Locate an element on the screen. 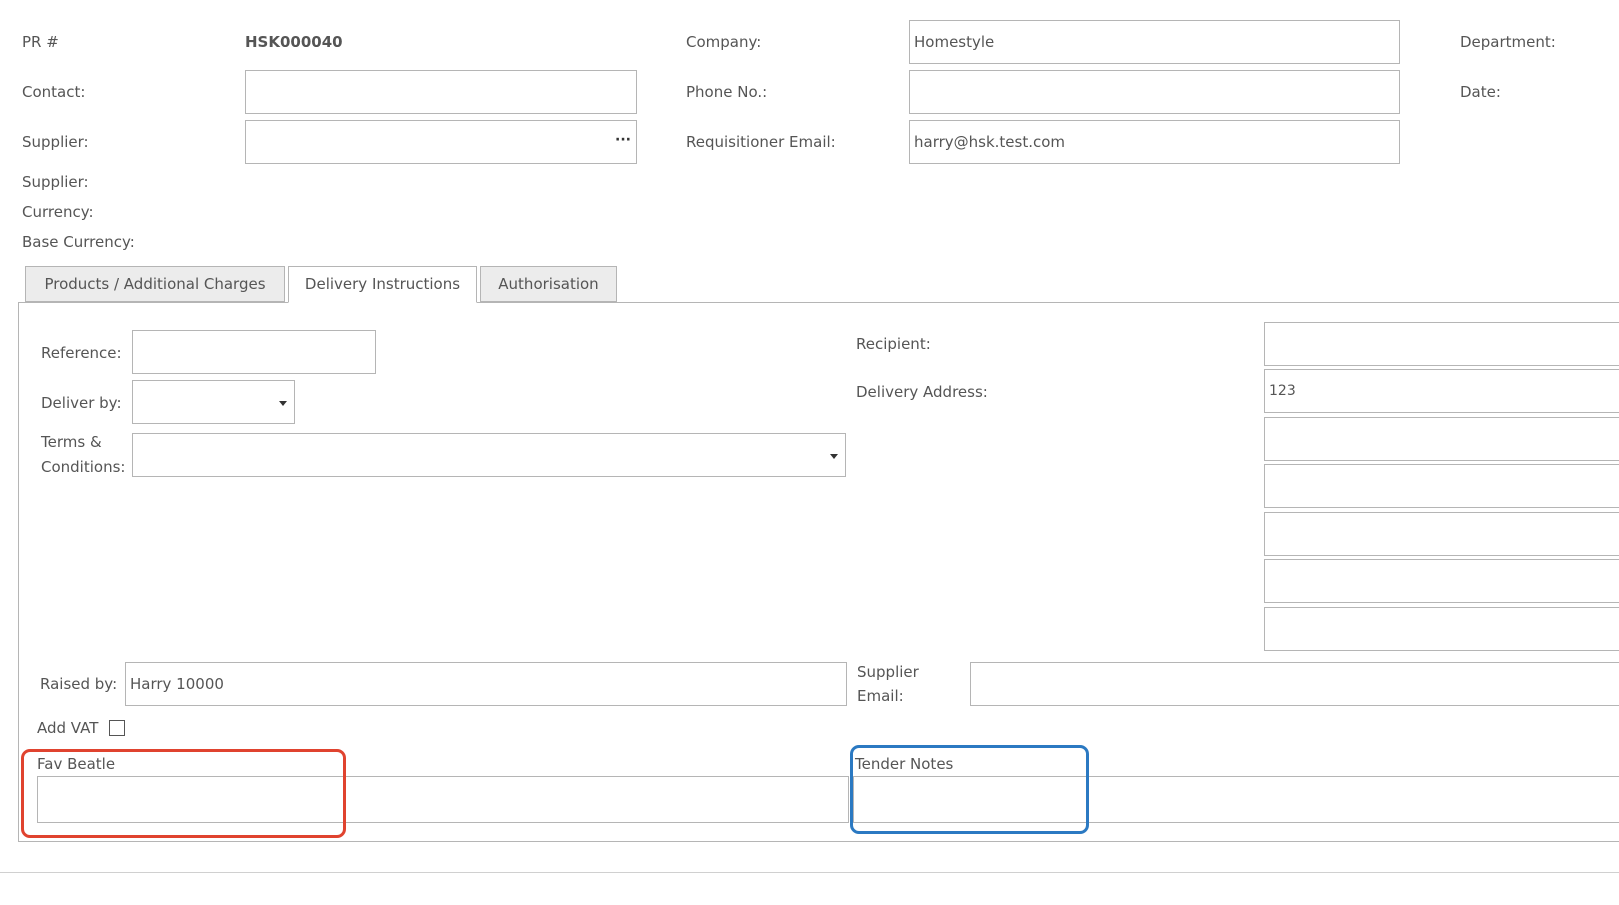 This screenshot has width=1619, height=905. pr-number-value: HSK000040 is located at coordinates (294, 42).